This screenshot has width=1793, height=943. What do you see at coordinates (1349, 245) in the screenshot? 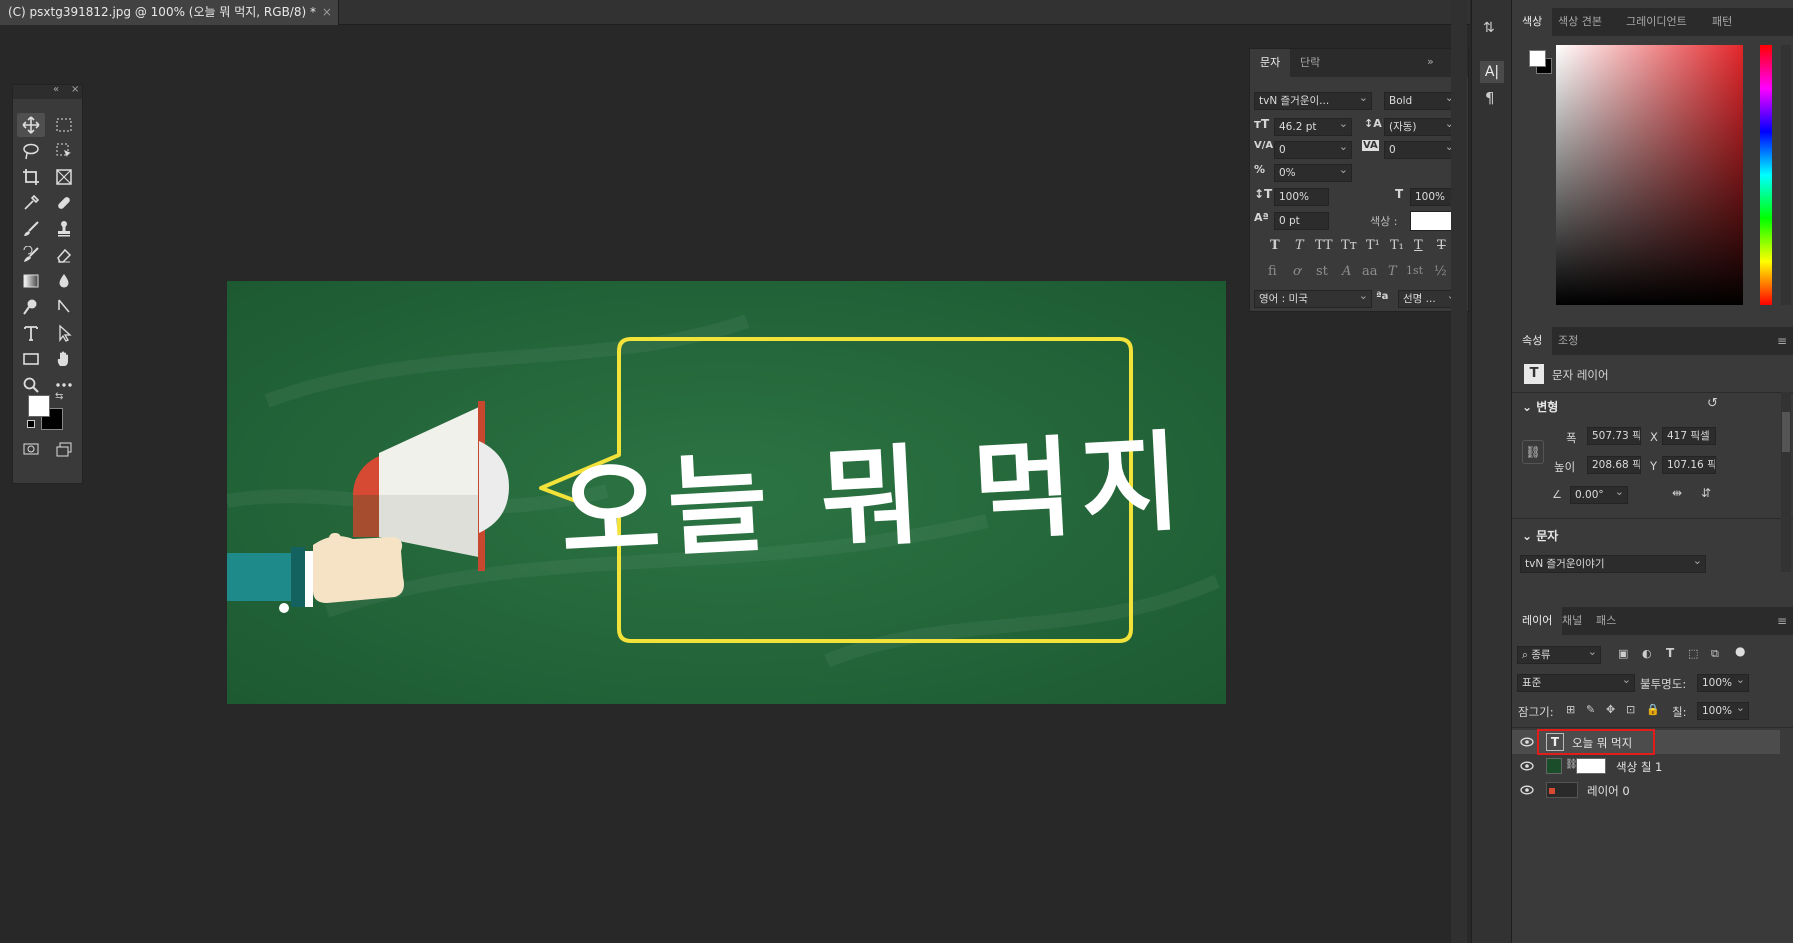
I see `small-caps-button: Tт` at bounding box center [1349, 245].